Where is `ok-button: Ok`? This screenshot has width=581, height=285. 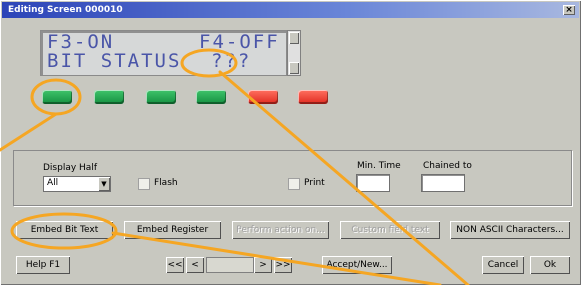
ok-button: Ok is located at coordinates (550, 265).